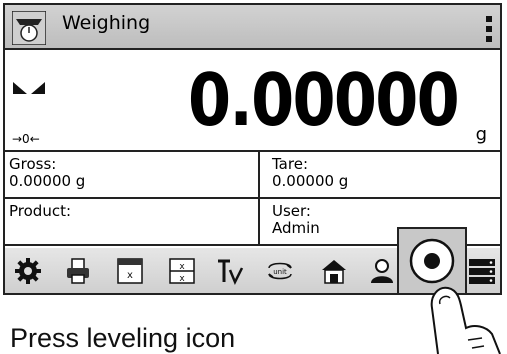 This screenshot has width=507, height=354. I want to click on gross-label: Gross:, so click(33, 164).